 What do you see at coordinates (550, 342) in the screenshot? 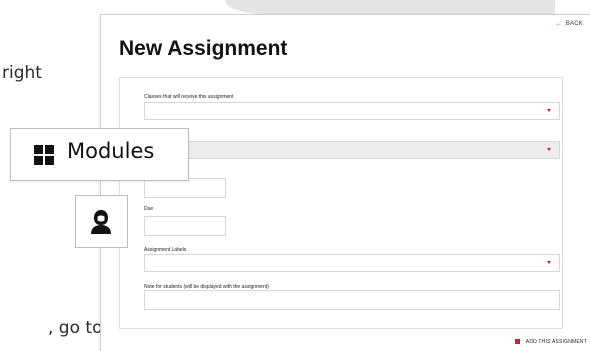
I see `add-assignment-button: ADD THIS ASSIGNMENT` at bounding box center [550, 342].